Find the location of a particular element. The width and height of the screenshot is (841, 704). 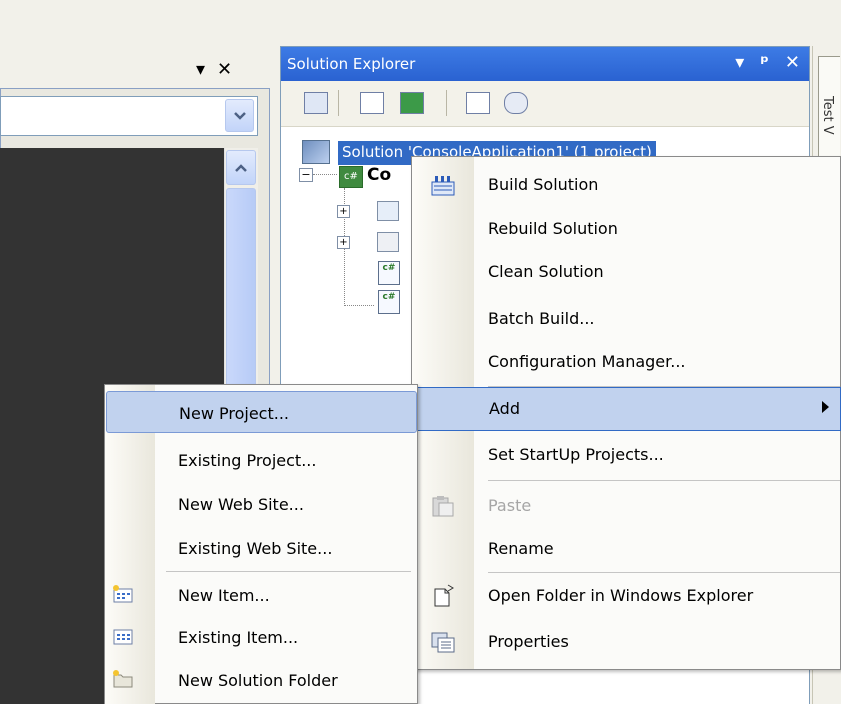

menu-item-label: Open Folder in Windows Explorer is located at coordinates (621, 595).